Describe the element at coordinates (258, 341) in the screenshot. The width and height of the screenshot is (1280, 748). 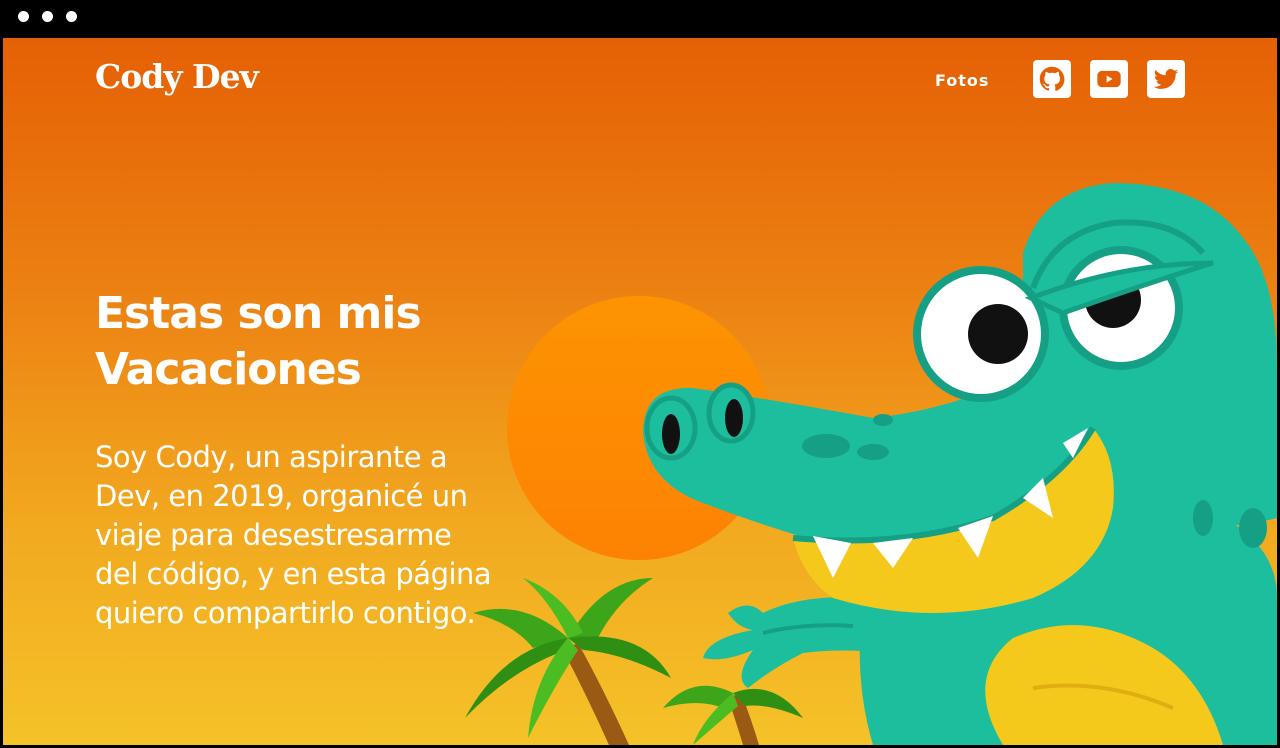
I see `hero-title: Estas son mis Vacaciones` at that location.